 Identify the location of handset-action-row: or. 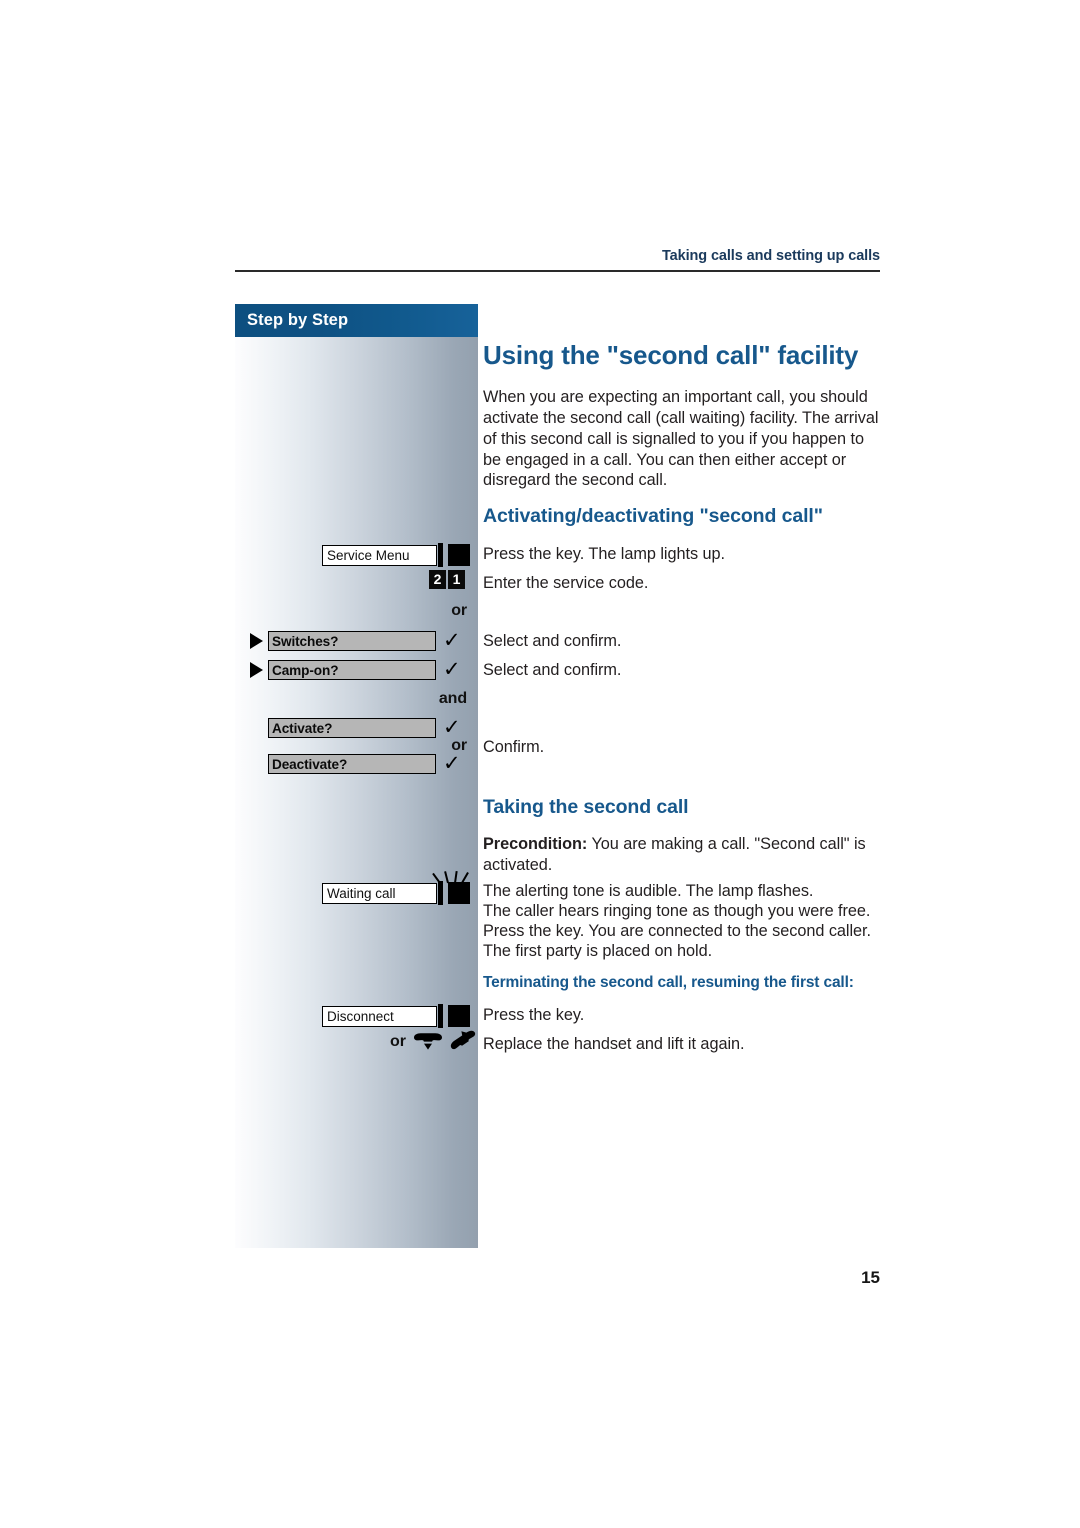
(436, 1042).